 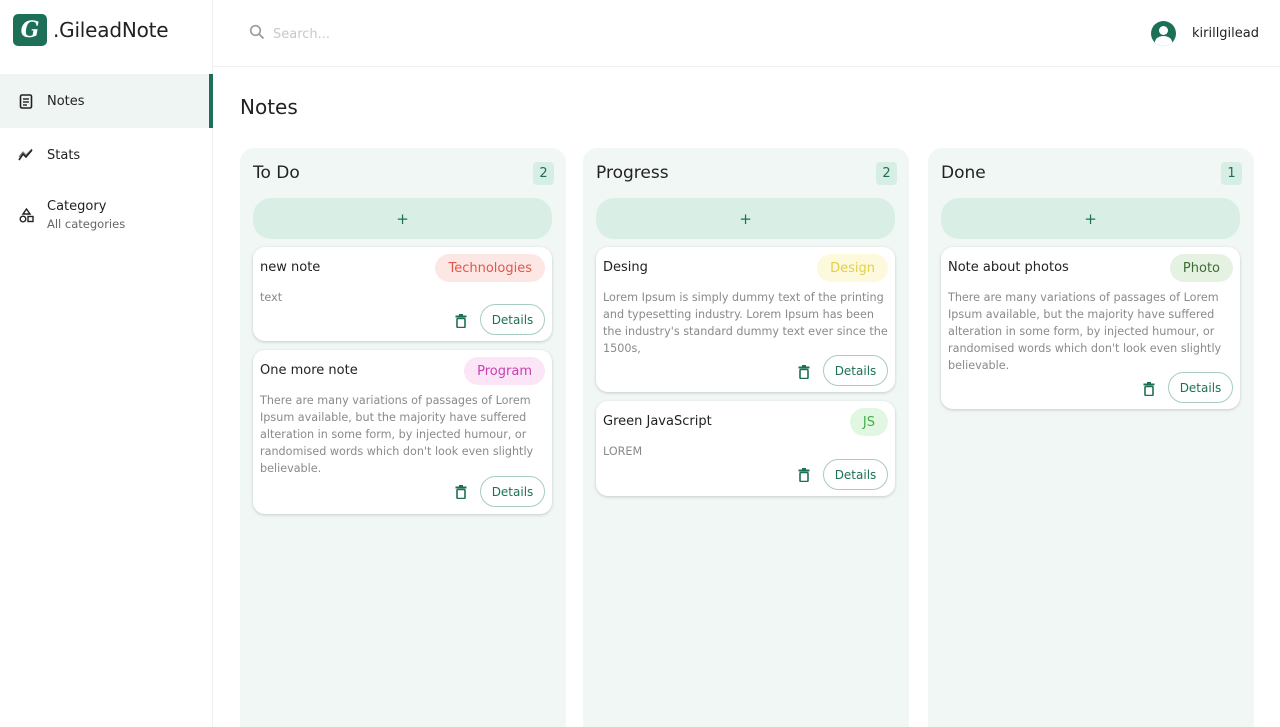 What do you see at coordinates (1231, 173) in the screenshot?
I see `column-count-badge: 1` at bounding box center [1231, 173].